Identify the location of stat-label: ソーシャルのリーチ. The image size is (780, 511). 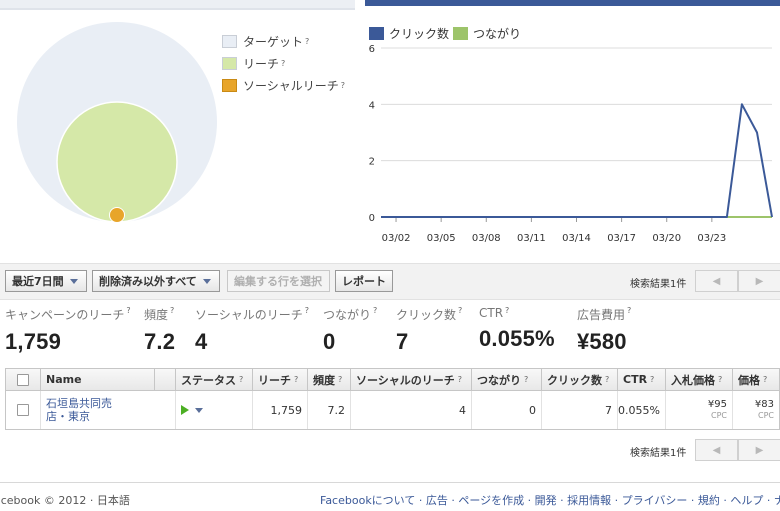
(249, 315).